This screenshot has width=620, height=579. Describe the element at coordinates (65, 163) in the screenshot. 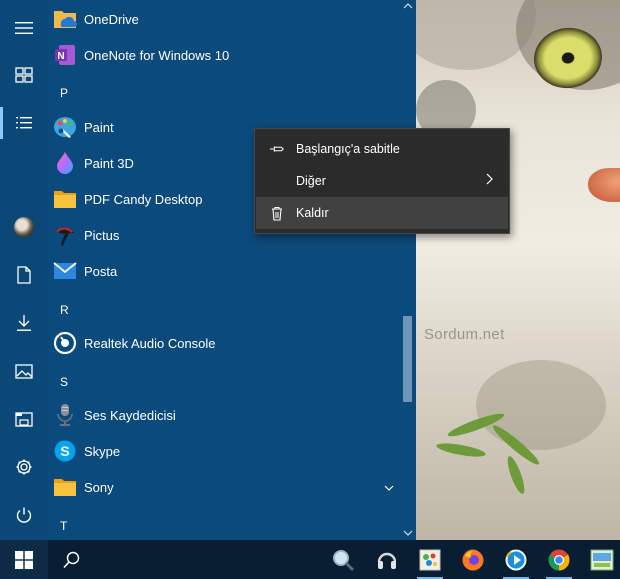

I see `paint3d-icon` at that location.